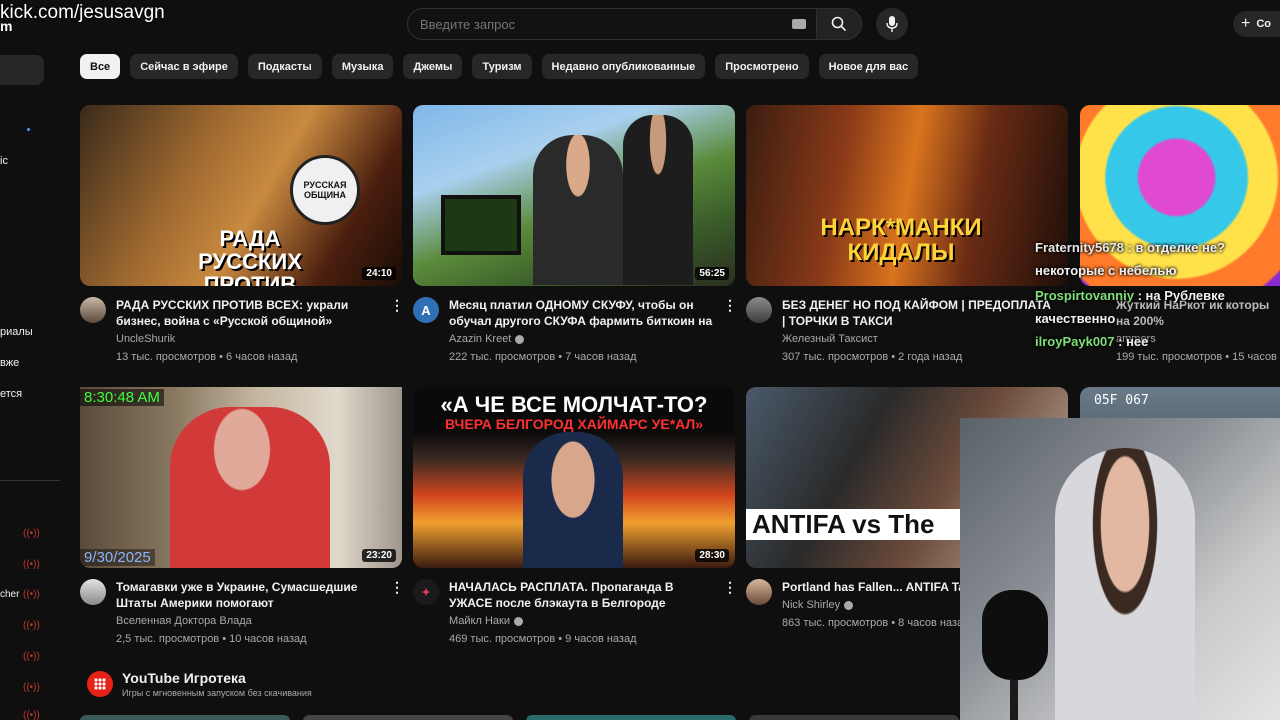 The height and width of the screenshot is (720, 1280). What do you see at coordinates (379, 555) in the screenshot?
I see `video-duration: 23:20` at bounding box center [379, 555].